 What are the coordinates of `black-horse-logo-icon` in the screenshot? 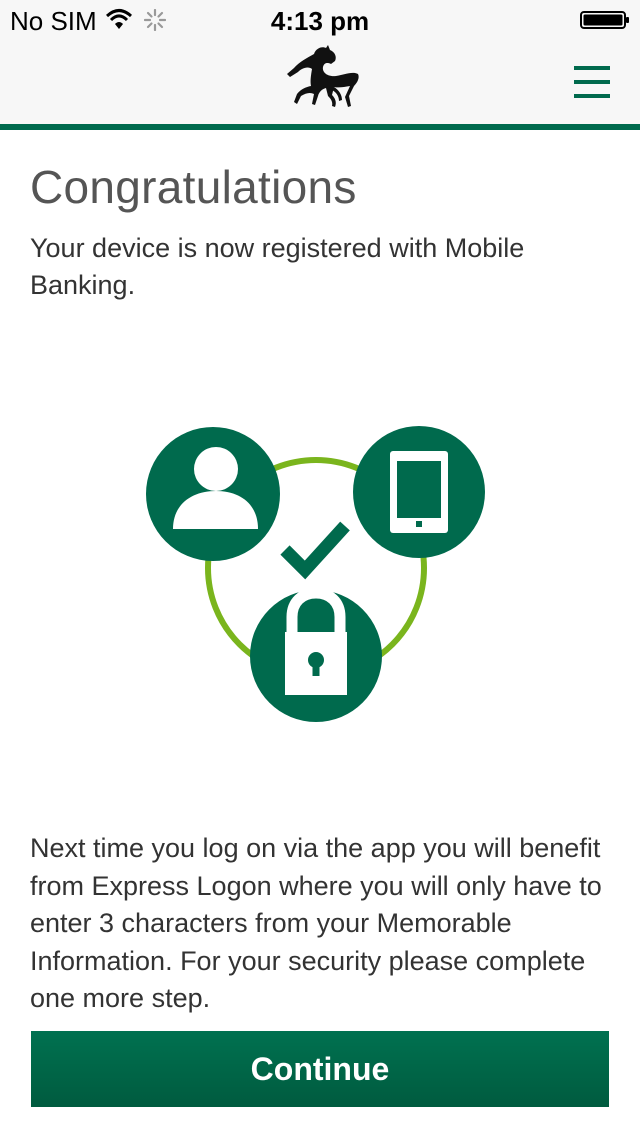 It's located at (323, 76).